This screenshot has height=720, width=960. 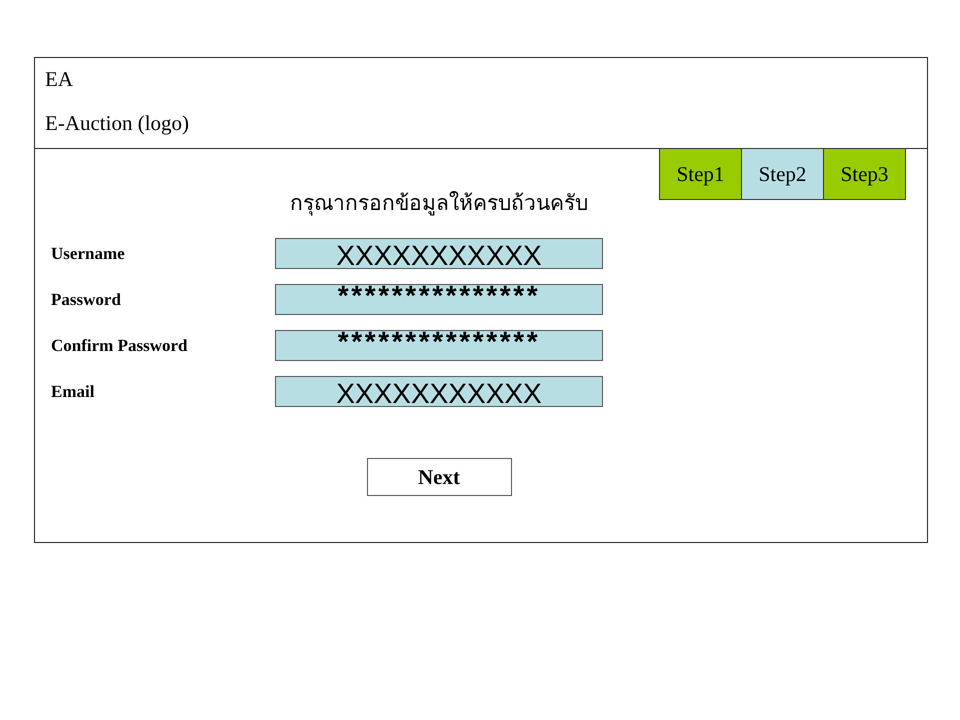 I want to click on field-label: Confirm Password, so click(x=119, y=346).